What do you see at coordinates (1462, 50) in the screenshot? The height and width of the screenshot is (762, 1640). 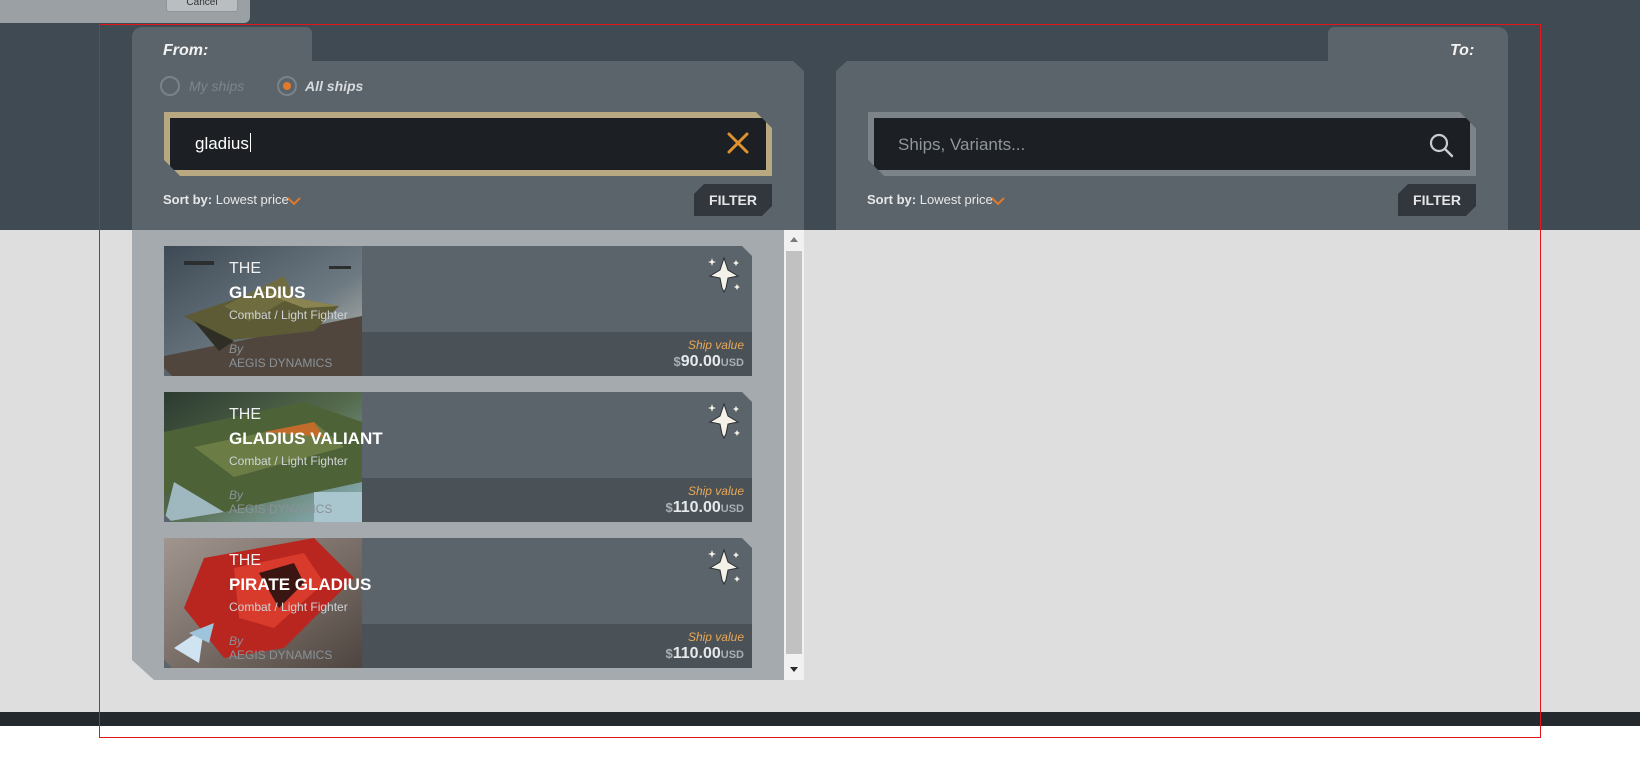 I see `to-label: To:` at bounding box center [1462, 50].